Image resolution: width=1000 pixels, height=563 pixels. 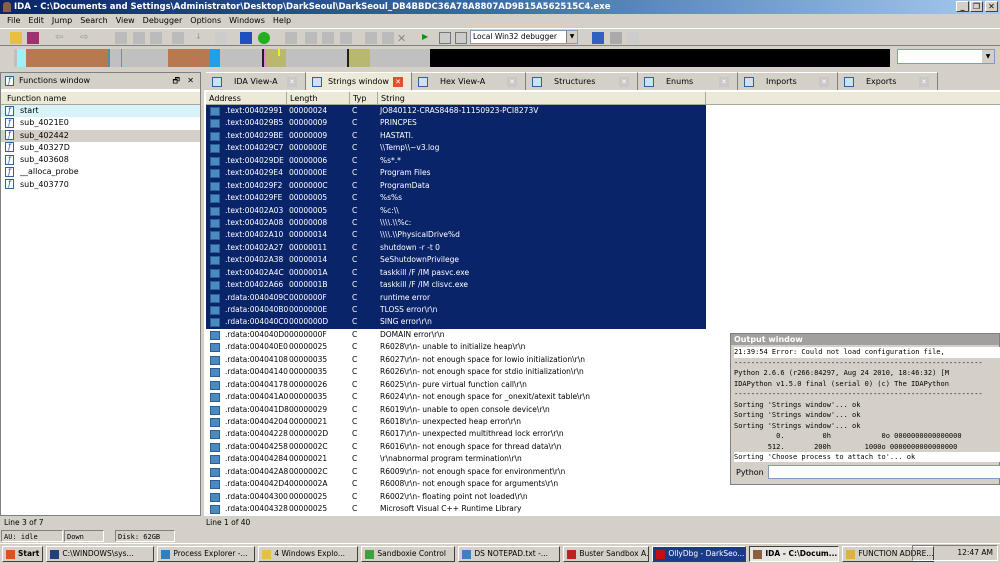 I want to click on chart-icon, so click(x=291, y=38).